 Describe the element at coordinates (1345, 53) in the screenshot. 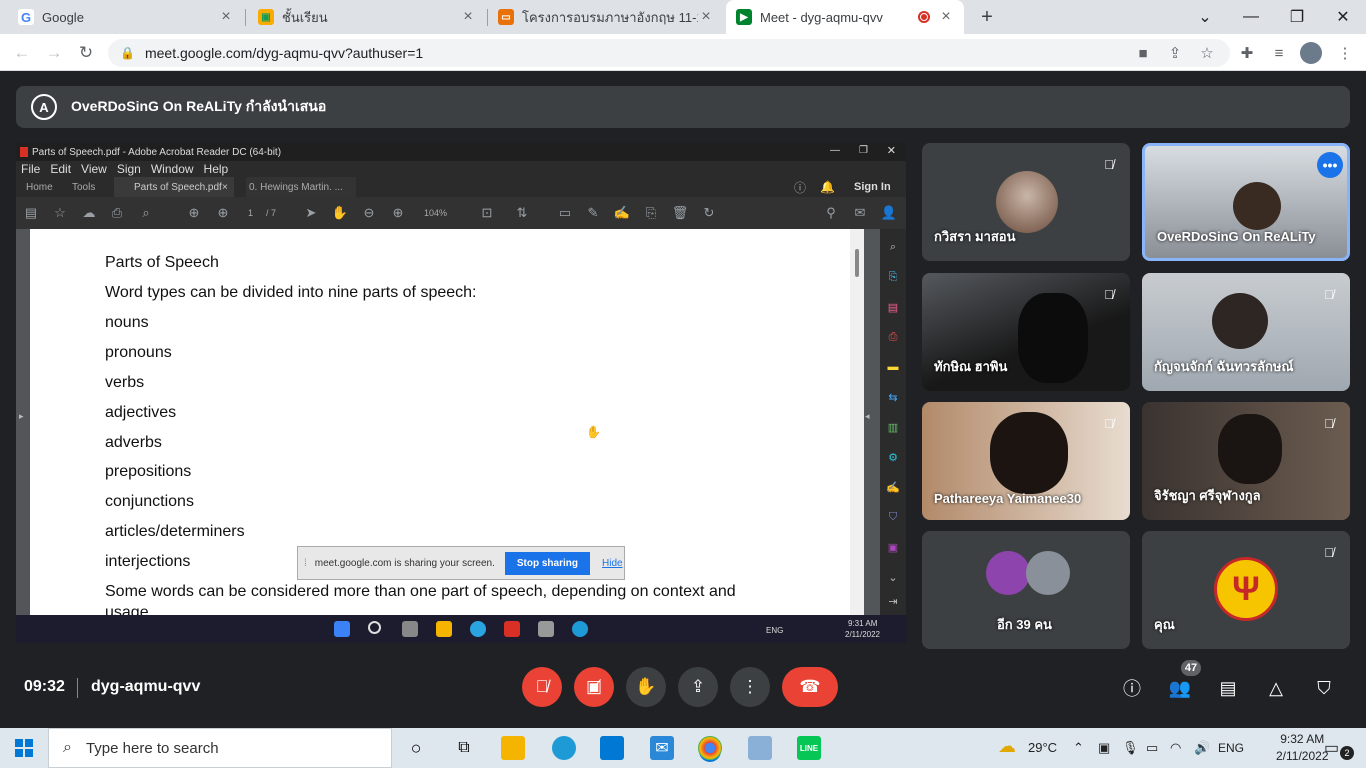

I see `menu-icon: ⋮` at that location.